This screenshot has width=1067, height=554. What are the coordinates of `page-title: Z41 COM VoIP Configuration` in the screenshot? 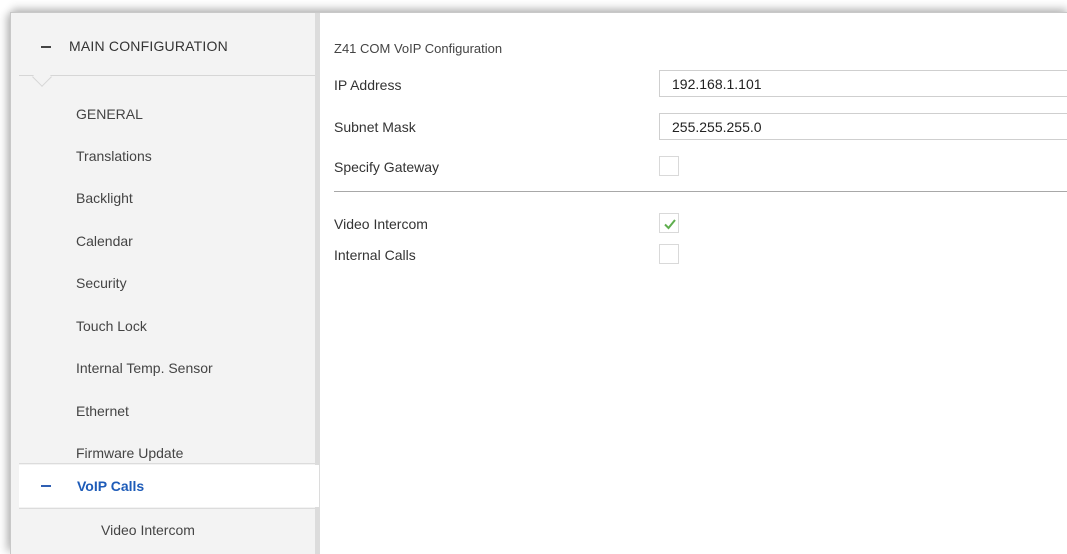 It's located at (418, 48).